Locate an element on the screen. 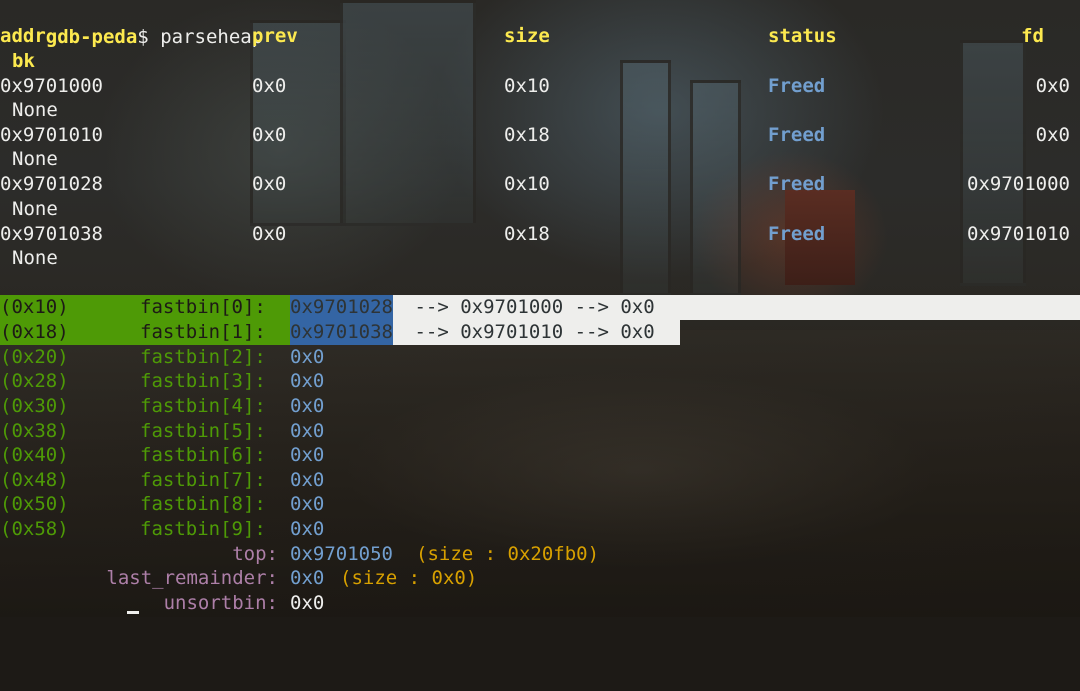 The height and width of the screenshot is (691, 1080). fastbin-row: (0x20) fastbin[2]: 0x0 is located at coordinates (540, 357).